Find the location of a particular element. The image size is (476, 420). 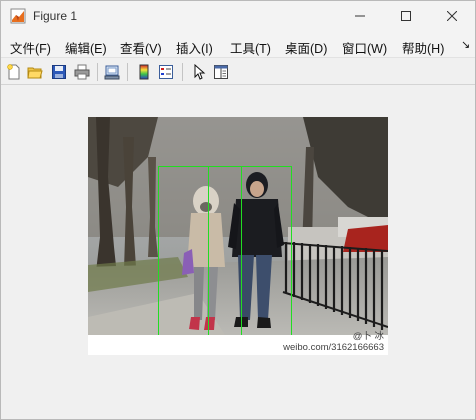

open-file-icon is located at coordinates (35, 72).